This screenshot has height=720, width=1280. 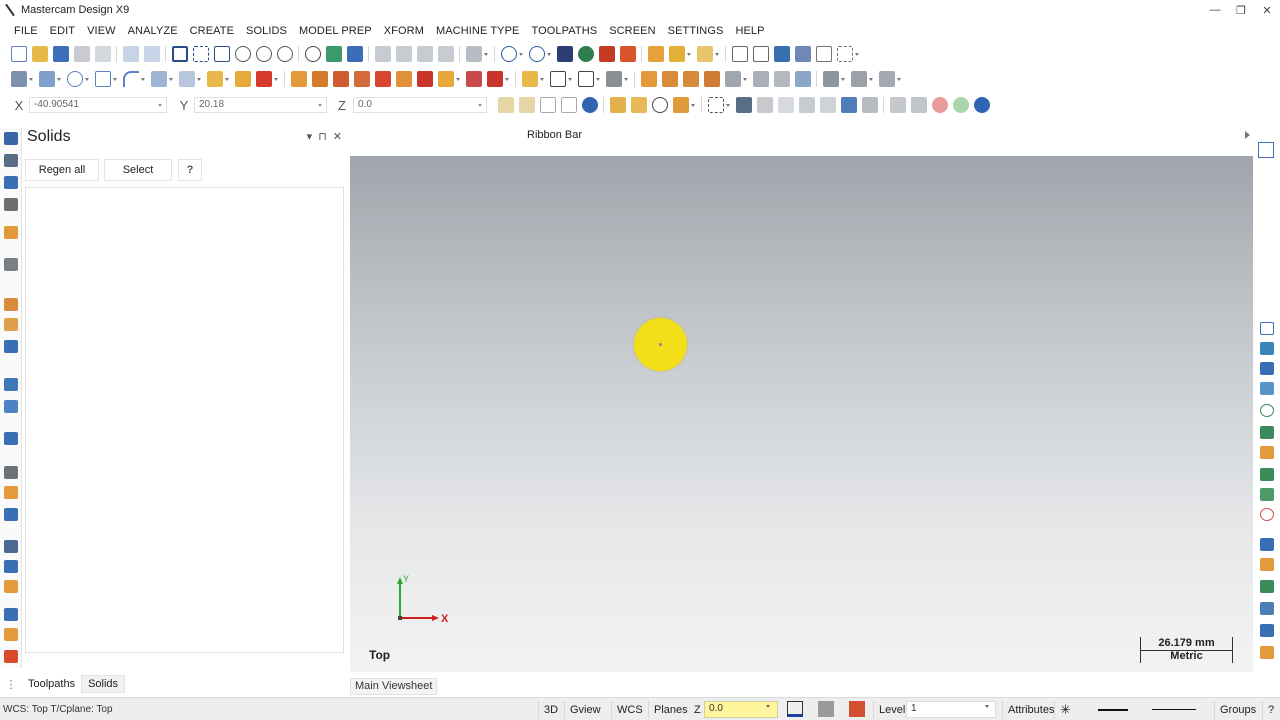 What do you see at coordinates (242, 79) in the screenshot?
I see `trim-icon` at bounding box center [242, 79].